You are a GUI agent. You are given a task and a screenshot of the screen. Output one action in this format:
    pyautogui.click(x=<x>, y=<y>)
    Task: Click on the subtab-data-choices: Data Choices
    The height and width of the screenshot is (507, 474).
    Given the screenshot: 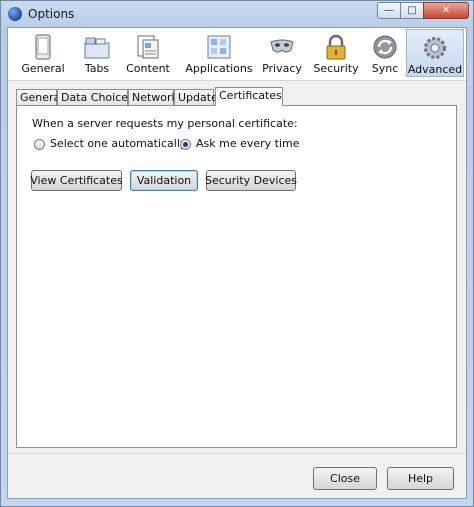 What is the action you would take?
    pyautogui.click(x=95, y=97)
    